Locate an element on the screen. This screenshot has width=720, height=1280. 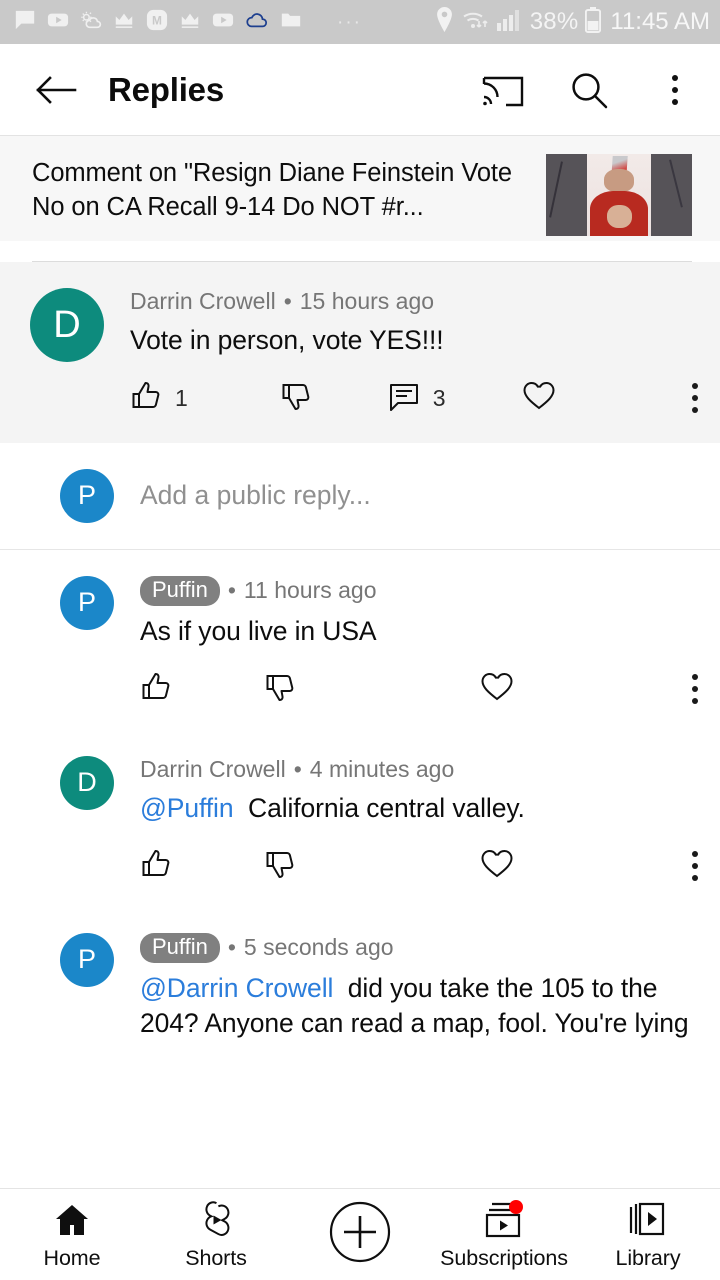
folder-icon is located at coordinates (291, 22).